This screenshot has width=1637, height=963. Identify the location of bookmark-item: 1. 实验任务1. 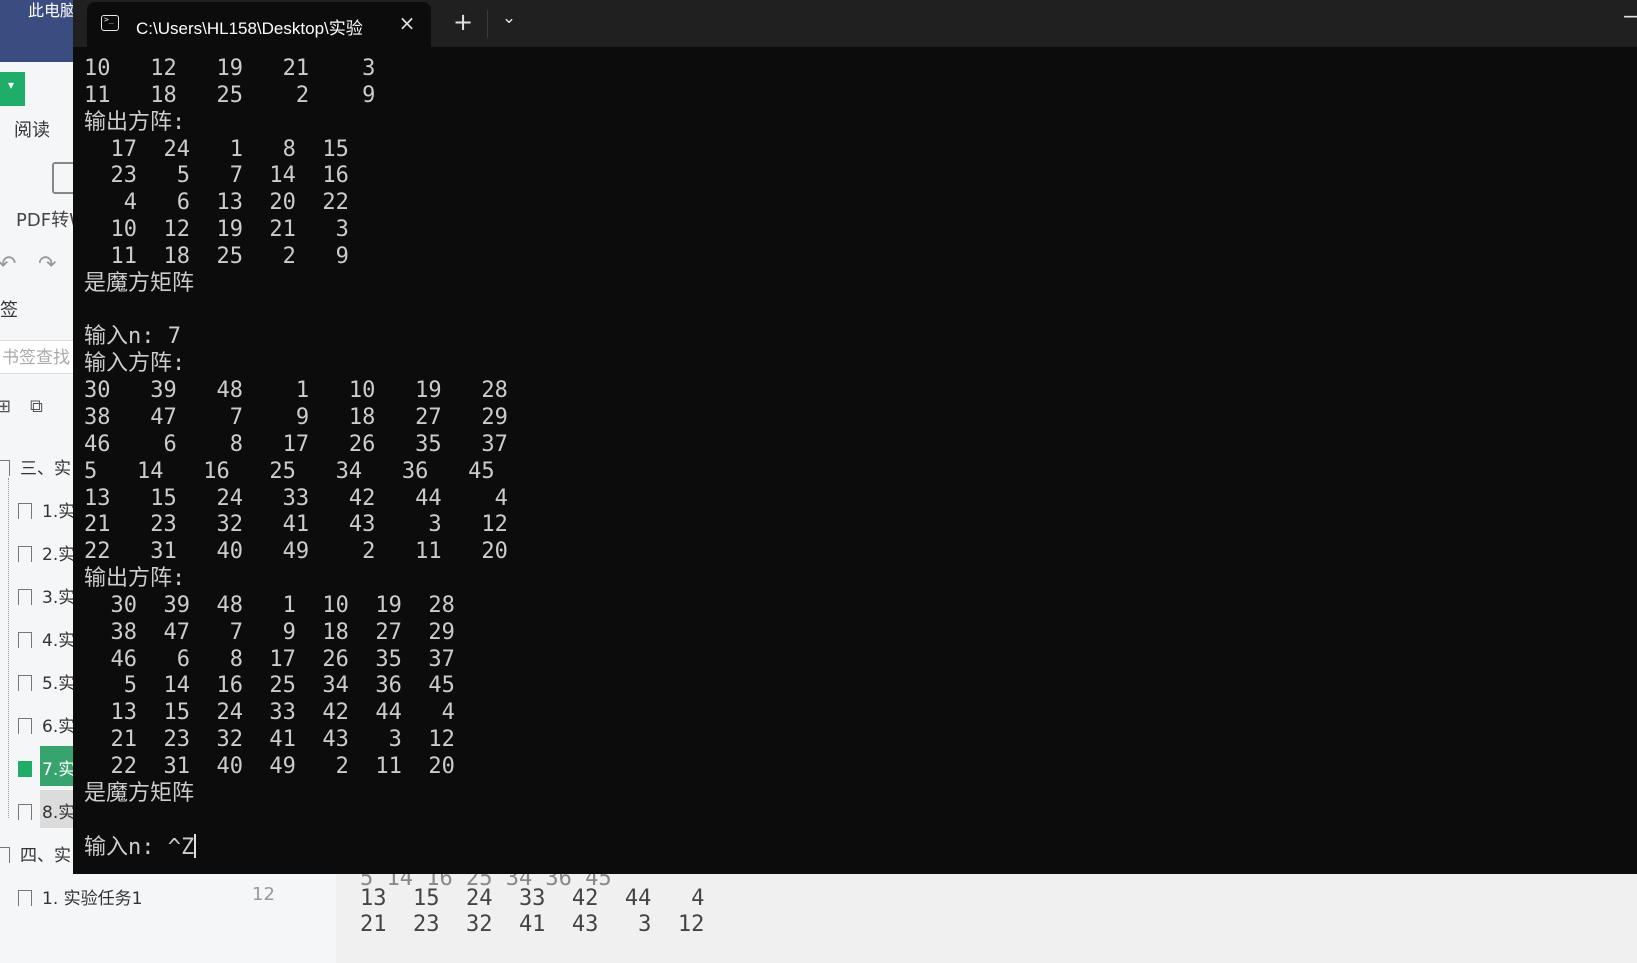
(80, 896).